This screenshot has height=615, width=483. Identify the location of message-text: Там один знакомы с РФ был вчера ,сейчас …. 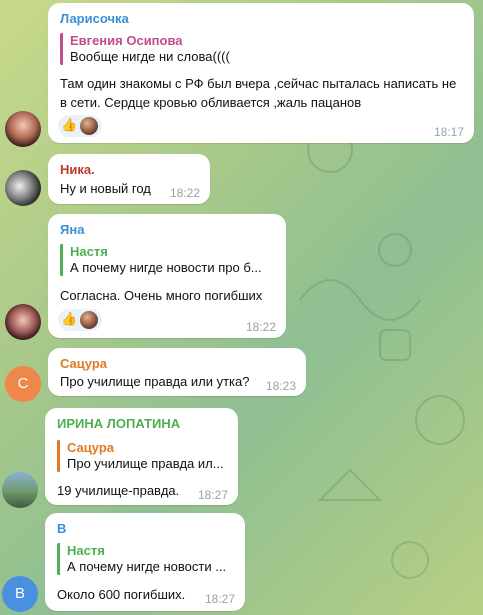
(258, 93).